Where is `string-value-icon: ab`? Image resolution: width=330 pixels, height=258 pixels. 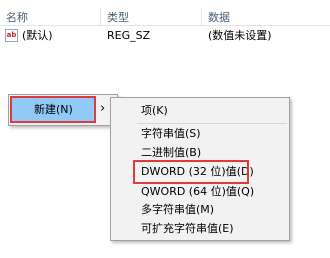 string-value-icon: ab is located at coordinates (11, 35).